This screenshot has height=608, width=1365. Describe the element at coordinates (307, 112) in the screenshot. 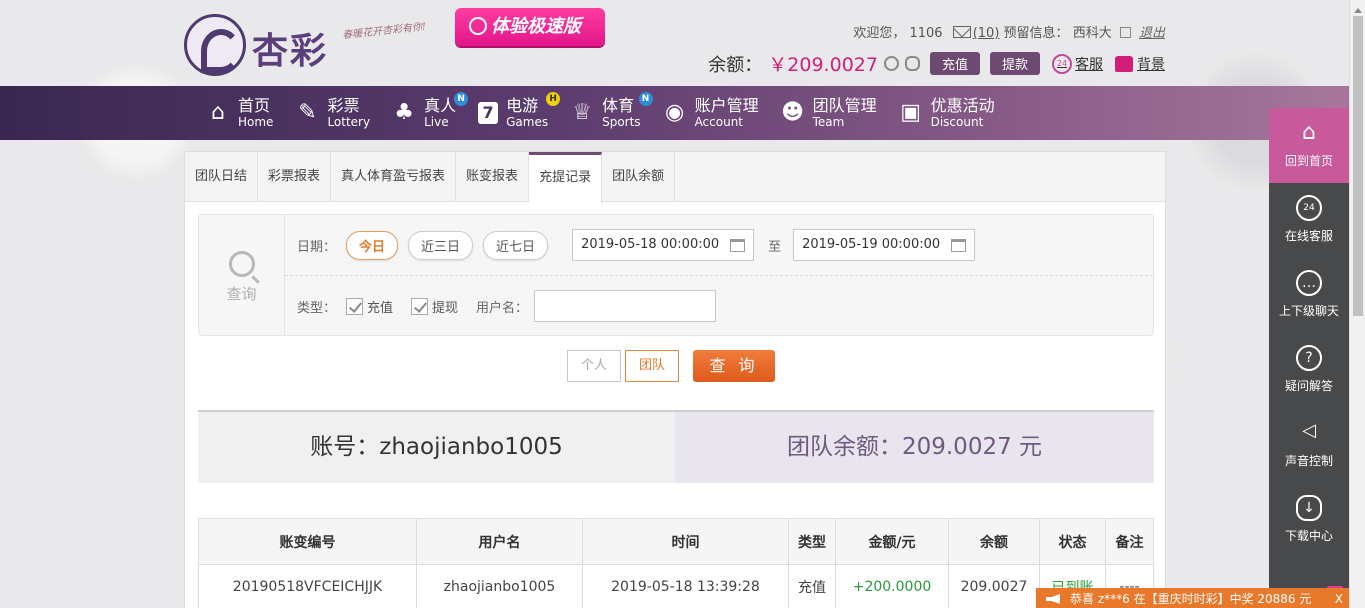

I see `ticket-icon: ✎` at that location.